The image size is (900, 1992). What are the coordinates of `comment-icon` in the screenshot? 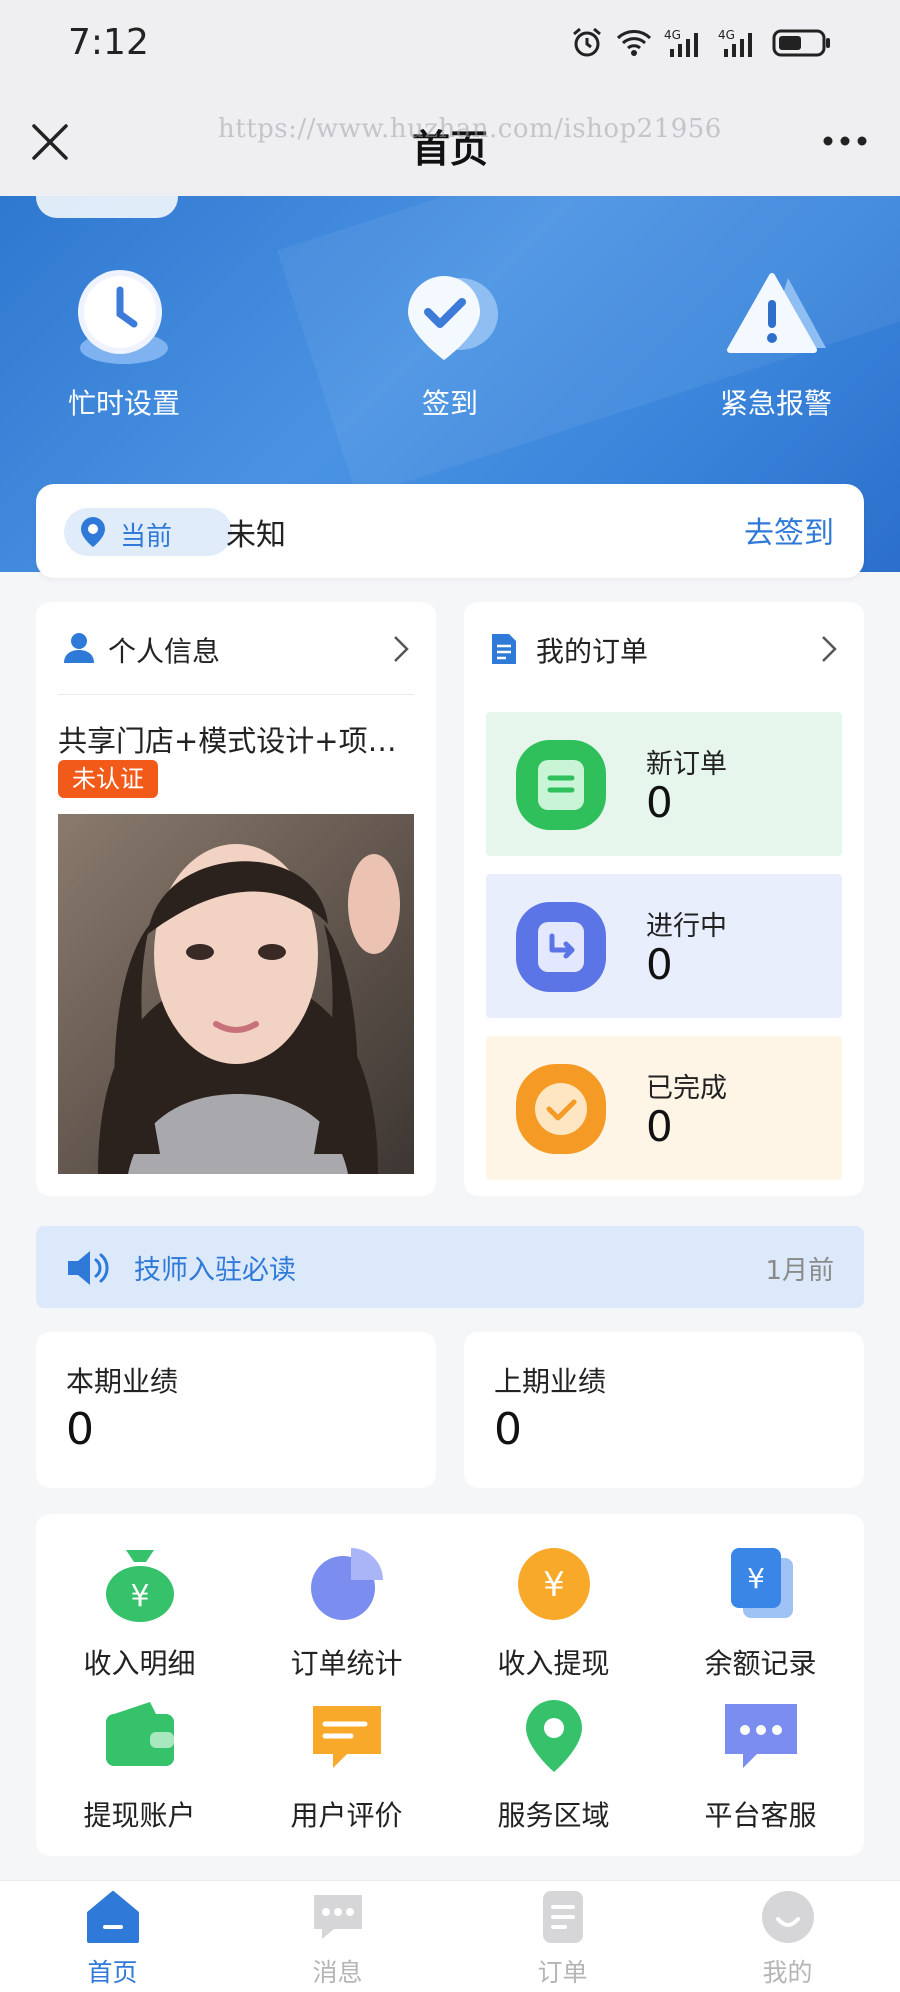 It's located at (346, 1737).